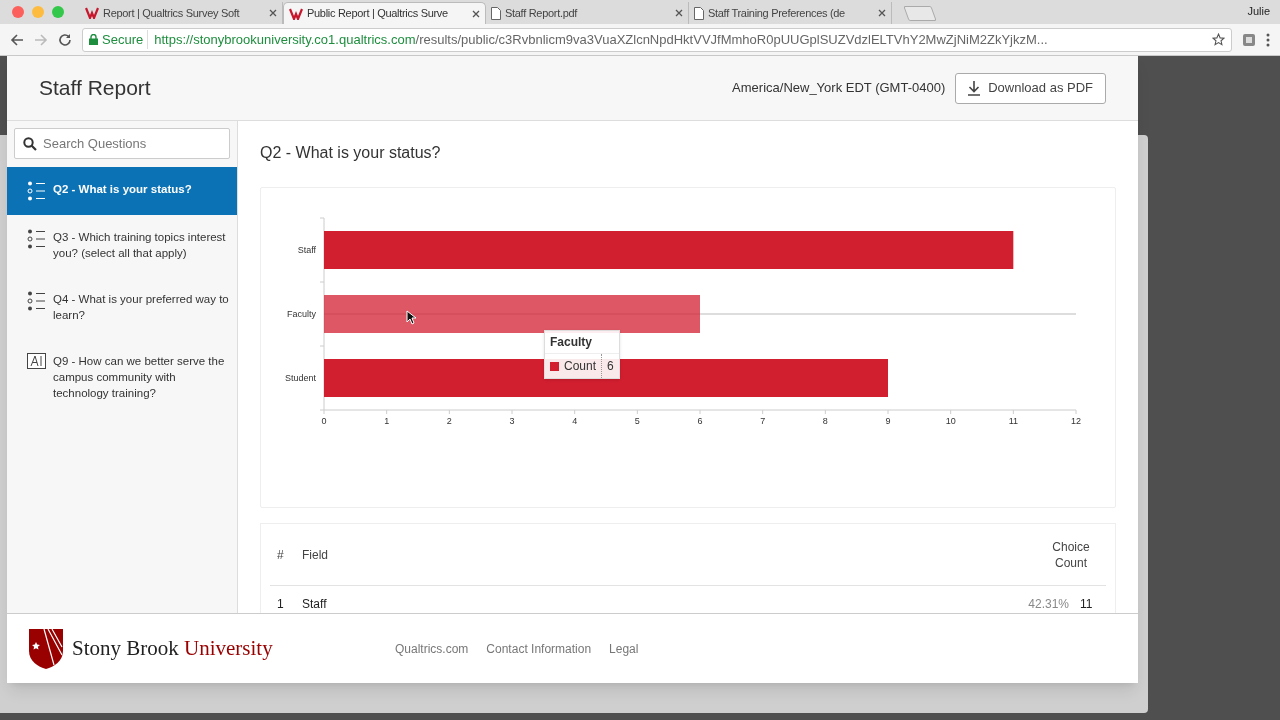 This screenshot has width=1280, height=720. What do you see at coordinates (411, 317) in the screenshot?
I see `mouse-cursor-icon` at bounding box center [411, 317].